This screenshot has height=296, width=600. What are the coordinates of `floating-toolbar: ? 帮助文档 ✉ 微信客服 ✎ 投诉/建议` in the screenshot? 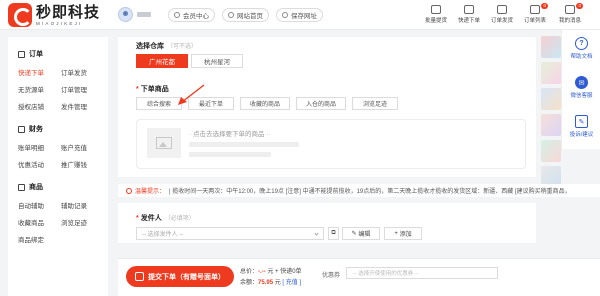 It's located at (580, 89).